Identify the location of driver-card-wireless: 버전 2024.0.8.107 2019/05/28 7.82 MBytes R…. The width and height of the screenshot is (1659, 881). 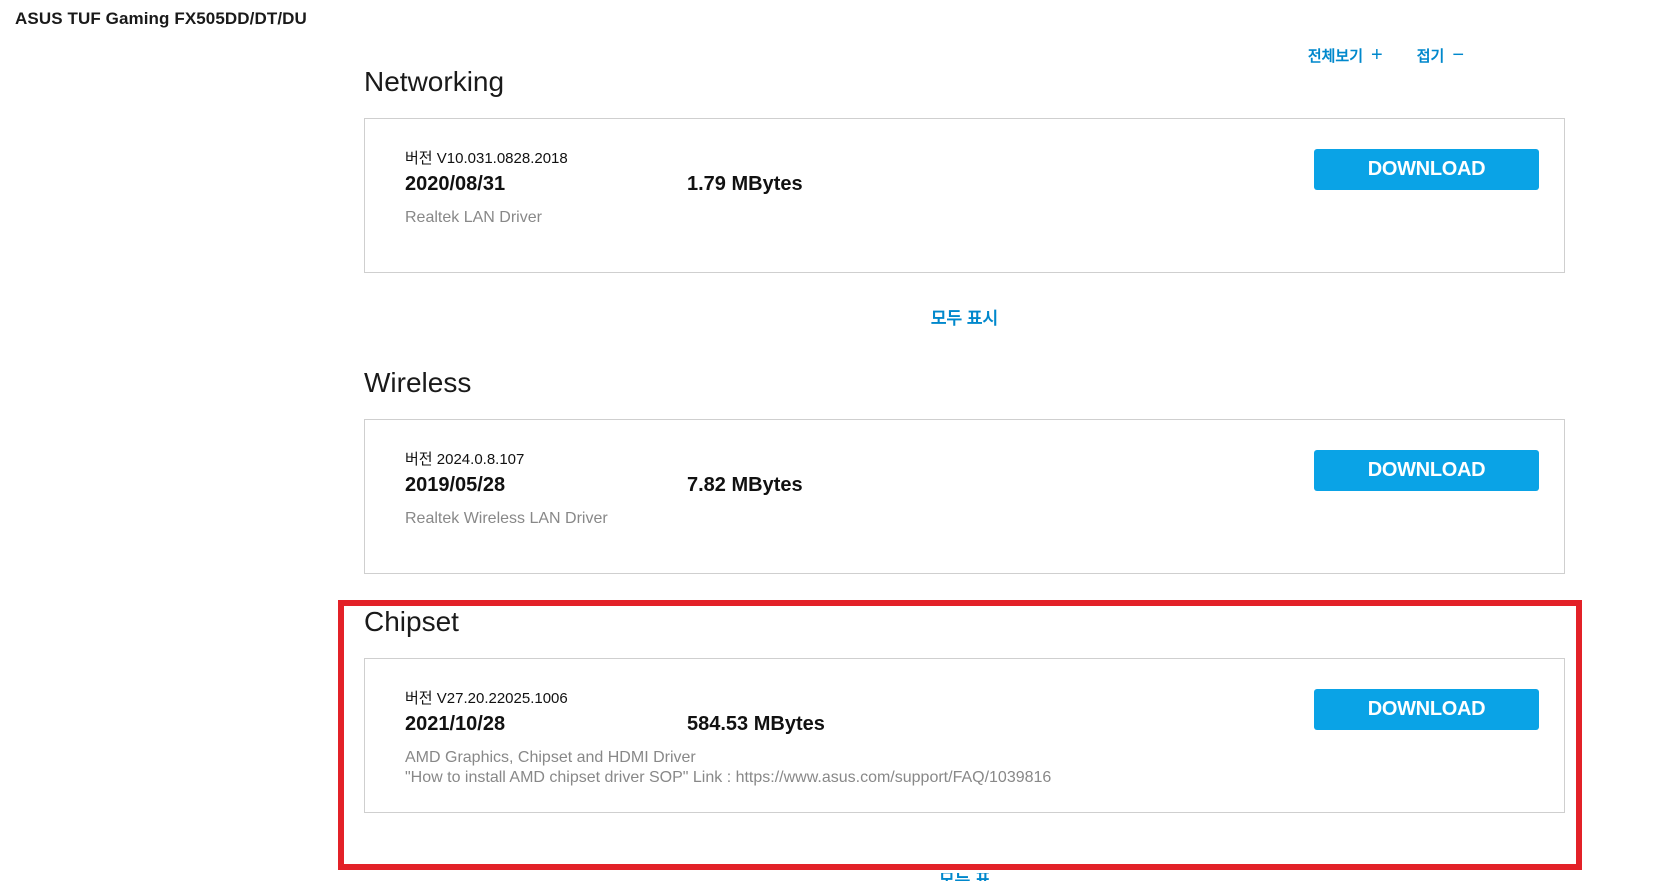
(964, 496).